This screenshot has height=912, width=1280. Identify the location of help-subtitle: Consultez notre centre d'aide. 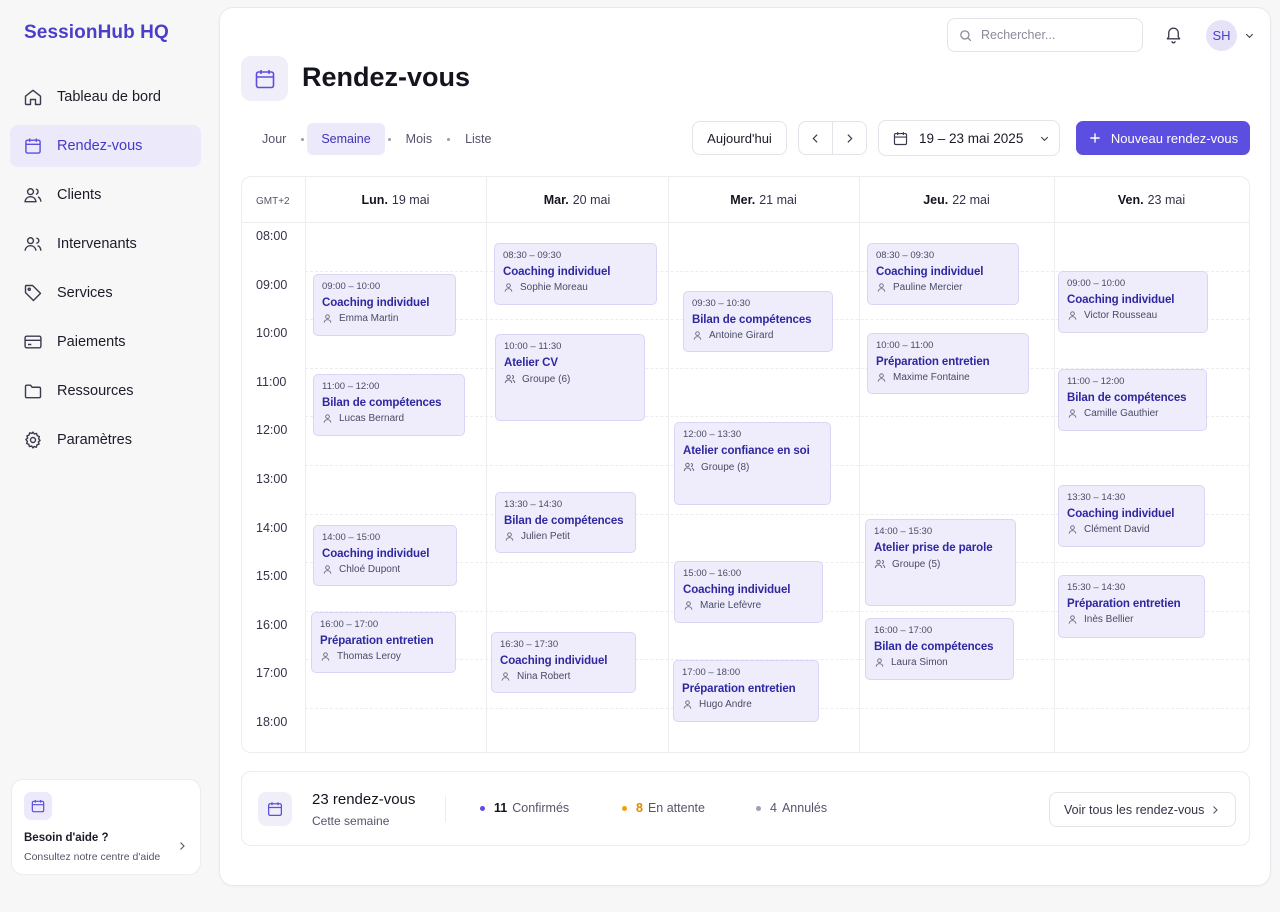
(92, 857).